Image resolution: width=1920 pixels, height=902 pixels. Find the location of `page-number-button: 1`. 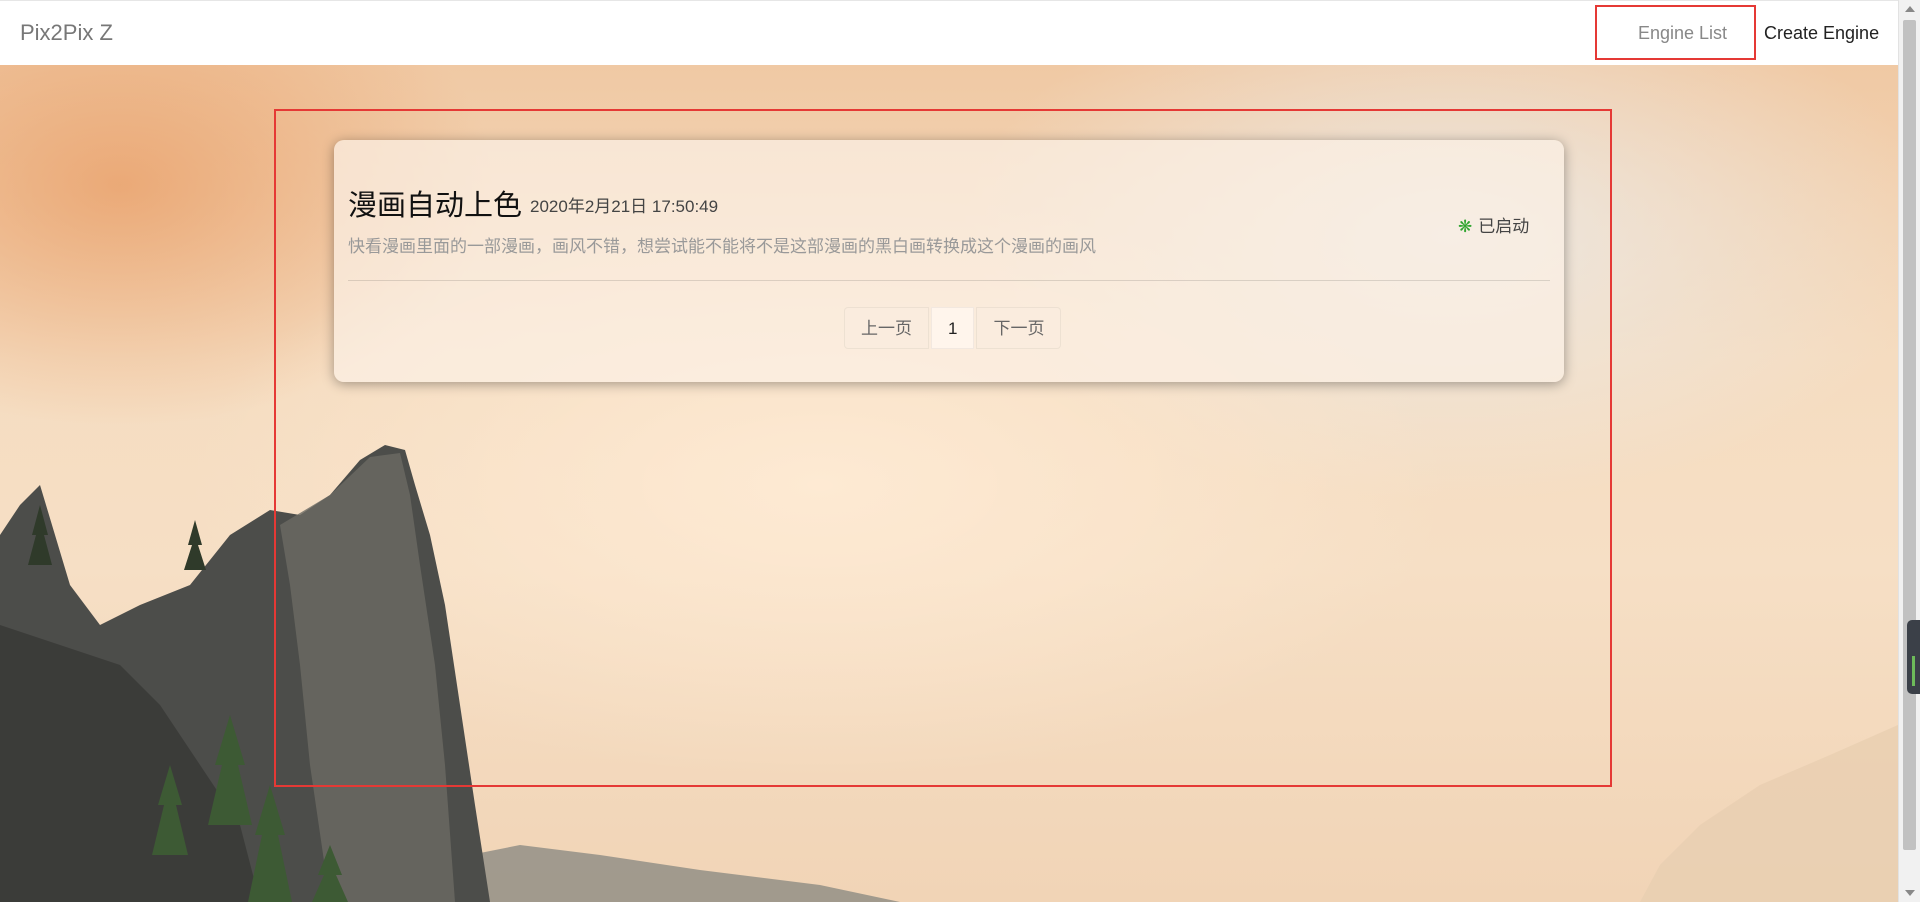

page-number-button: 1 is located at coordinates (953, 328).